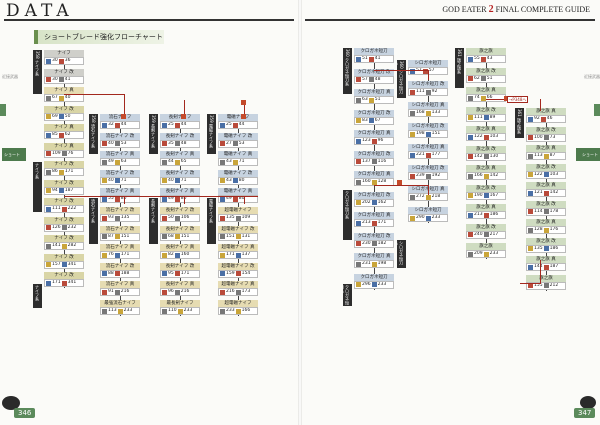 This screenshot has height=425, width=600. Describe the element at coordinates (211, 221) in the screenshot. I see `weapon-group-label: 電磁ナイフ系` at that location.